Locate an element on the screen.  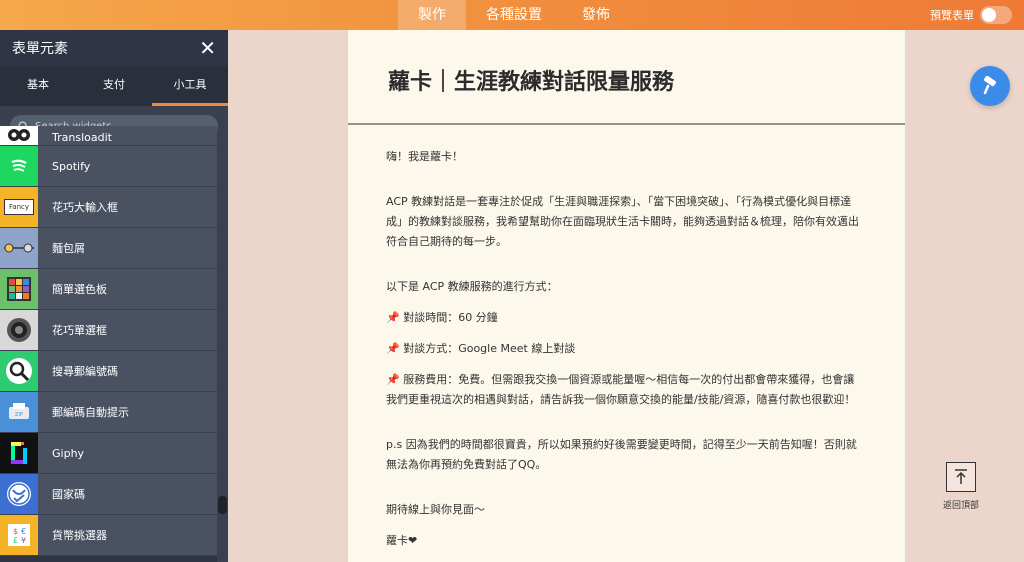
top-bar: 製作 各種設置 發佈 預覽表單 is located at coordinates (512, 15).